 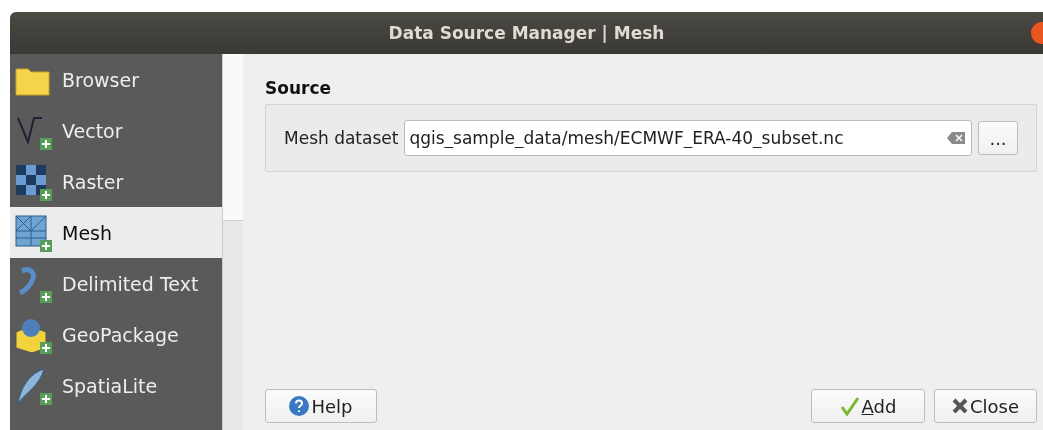 What do you see at coordinates (33, 385) in the screenshot?
I see `feather-icon` at bounding box center [33, 385].